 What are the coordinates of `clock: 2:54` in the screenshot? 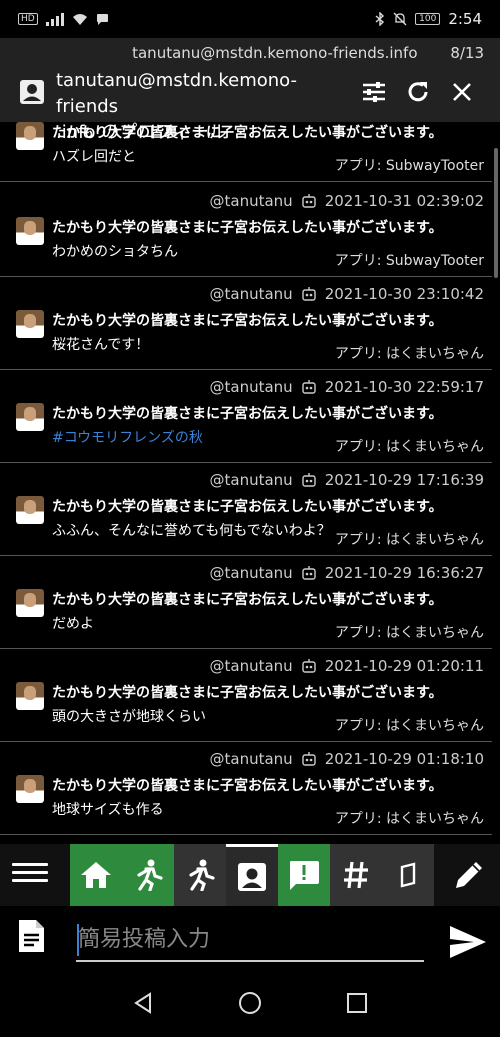 It's located at (465, 19).